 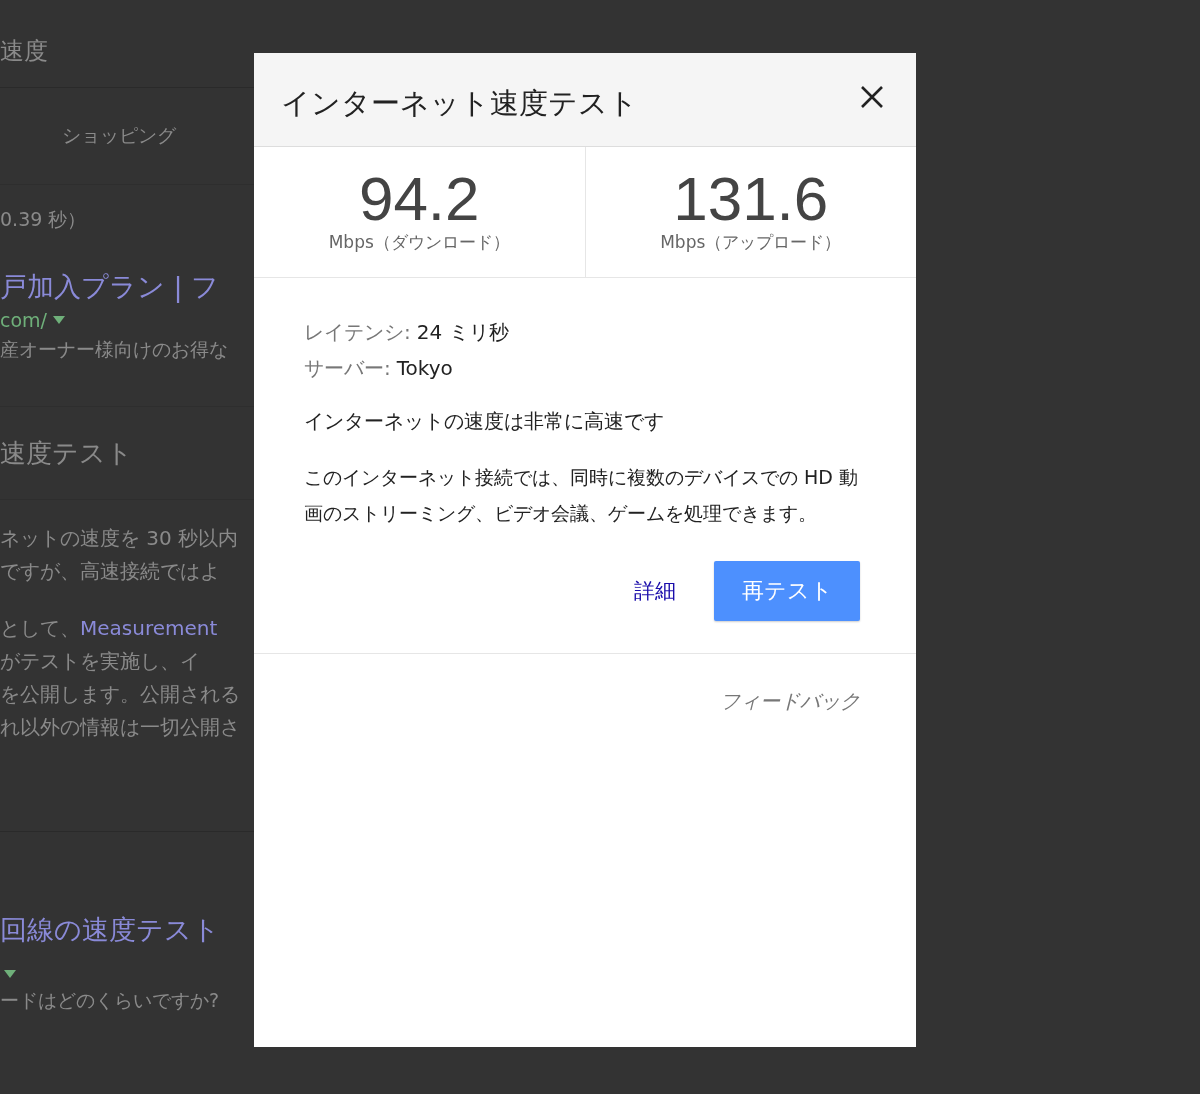 What do you see at coordinates (872, 96) in the screenshot?
I see `close-icon` at bounding box center [872, 96].